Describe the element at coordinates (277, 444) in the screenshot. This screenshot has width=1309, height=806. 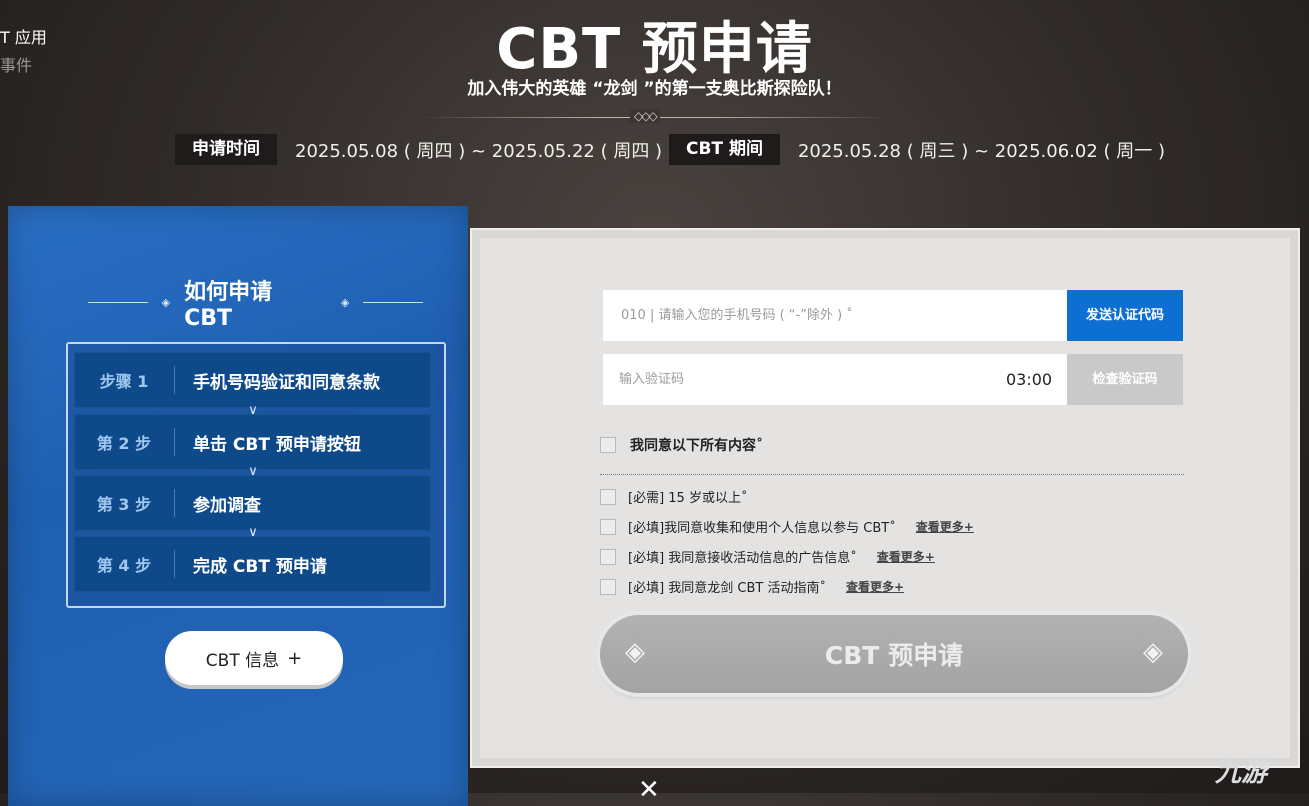
I see `step-label: 单击 CBT 预申请按钮` at that location.